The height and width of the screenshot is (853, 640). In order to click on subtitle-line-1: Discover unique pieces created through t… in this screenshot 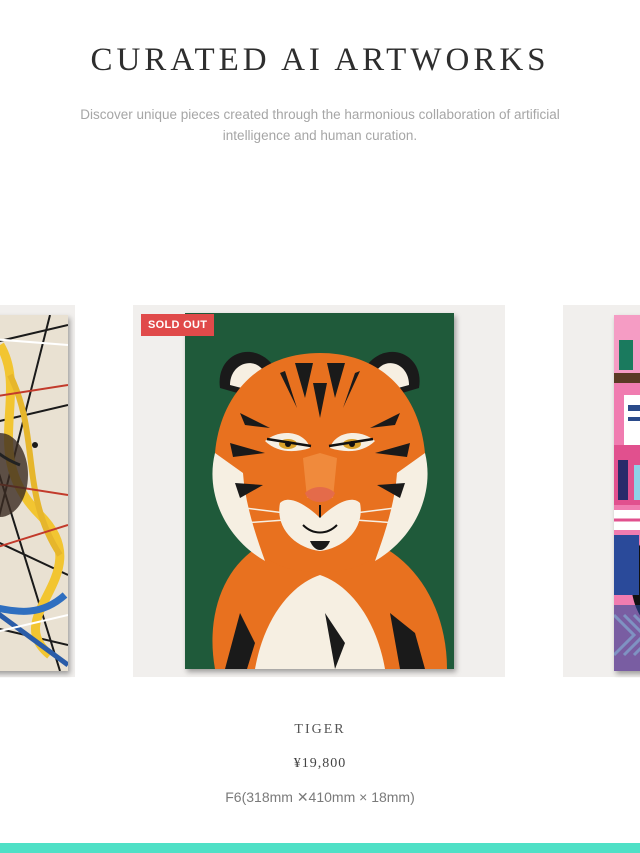, I will do `click(320, 114)`.